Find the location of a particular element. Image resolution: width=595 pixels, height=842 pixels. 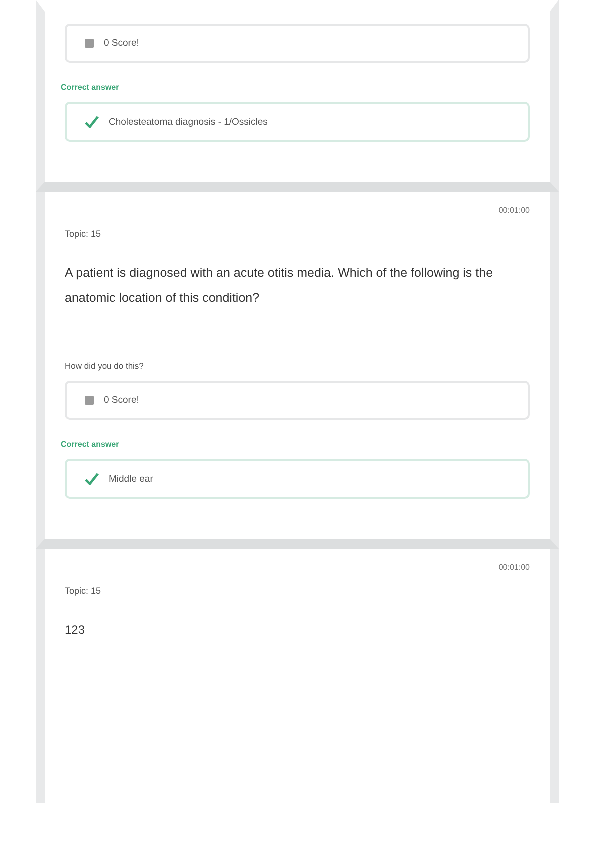

answer-label: How did you do this? is located at coordinates (105, 366).